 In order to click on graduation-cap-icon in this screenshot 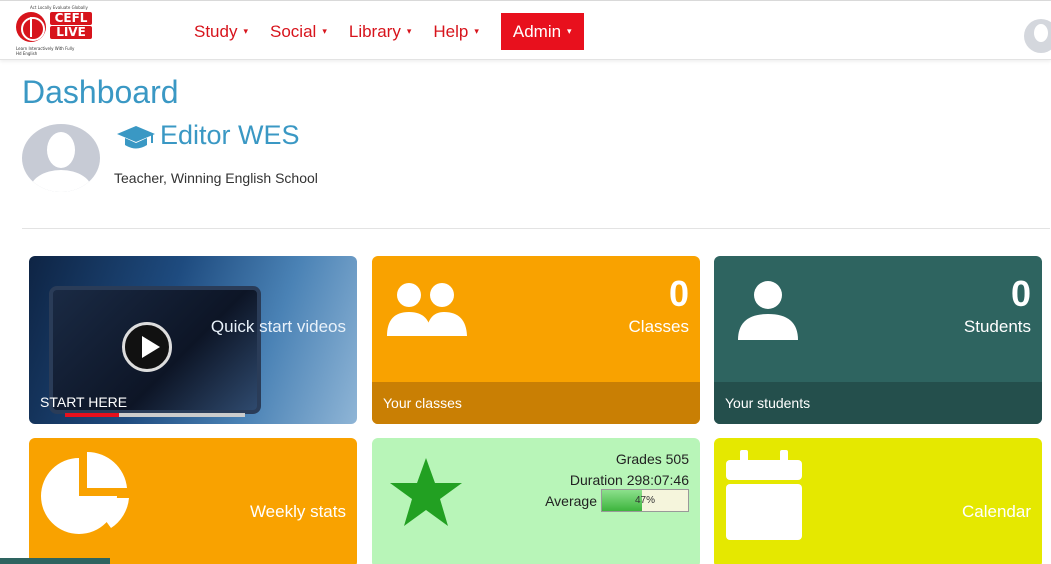, I will do `click(136, 137)`.